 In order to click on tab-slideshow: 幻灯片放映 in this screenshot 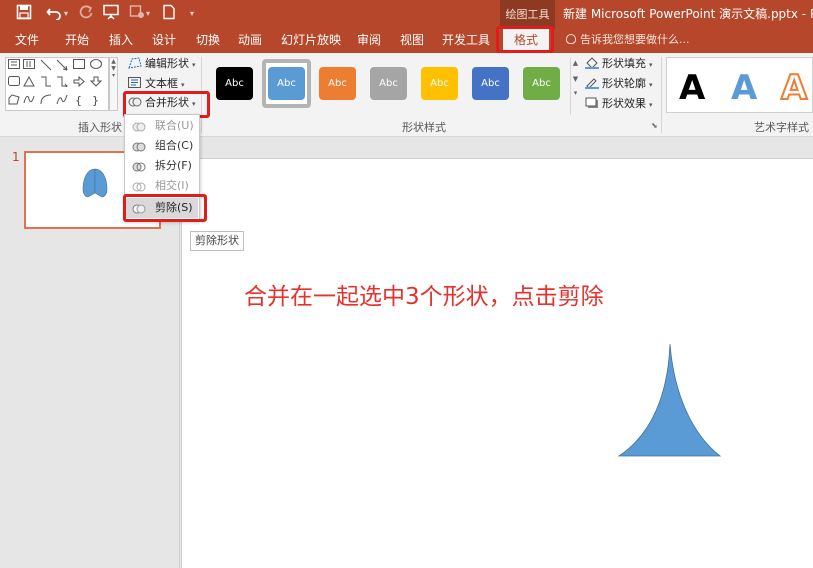, I will do `click(311, 41)`.